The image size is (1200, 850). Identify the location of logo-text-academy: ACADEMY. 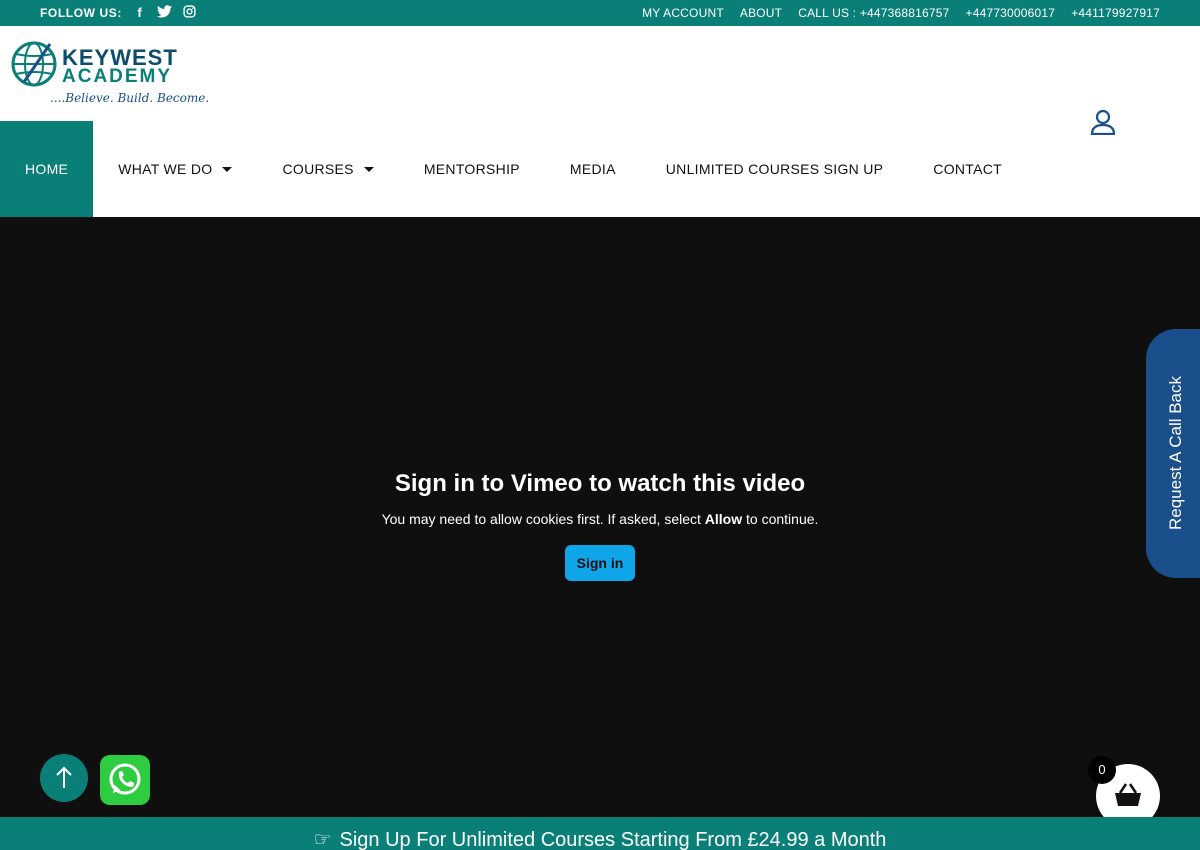
(117, 76).